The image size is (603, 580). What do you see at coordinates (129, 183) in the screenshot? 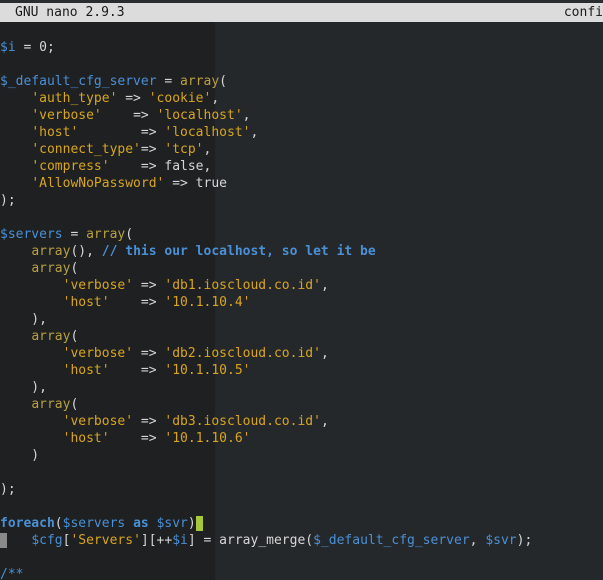
I see `code-line-9: 'AllowNoPassword' => true` at bounding box center [129, 183].